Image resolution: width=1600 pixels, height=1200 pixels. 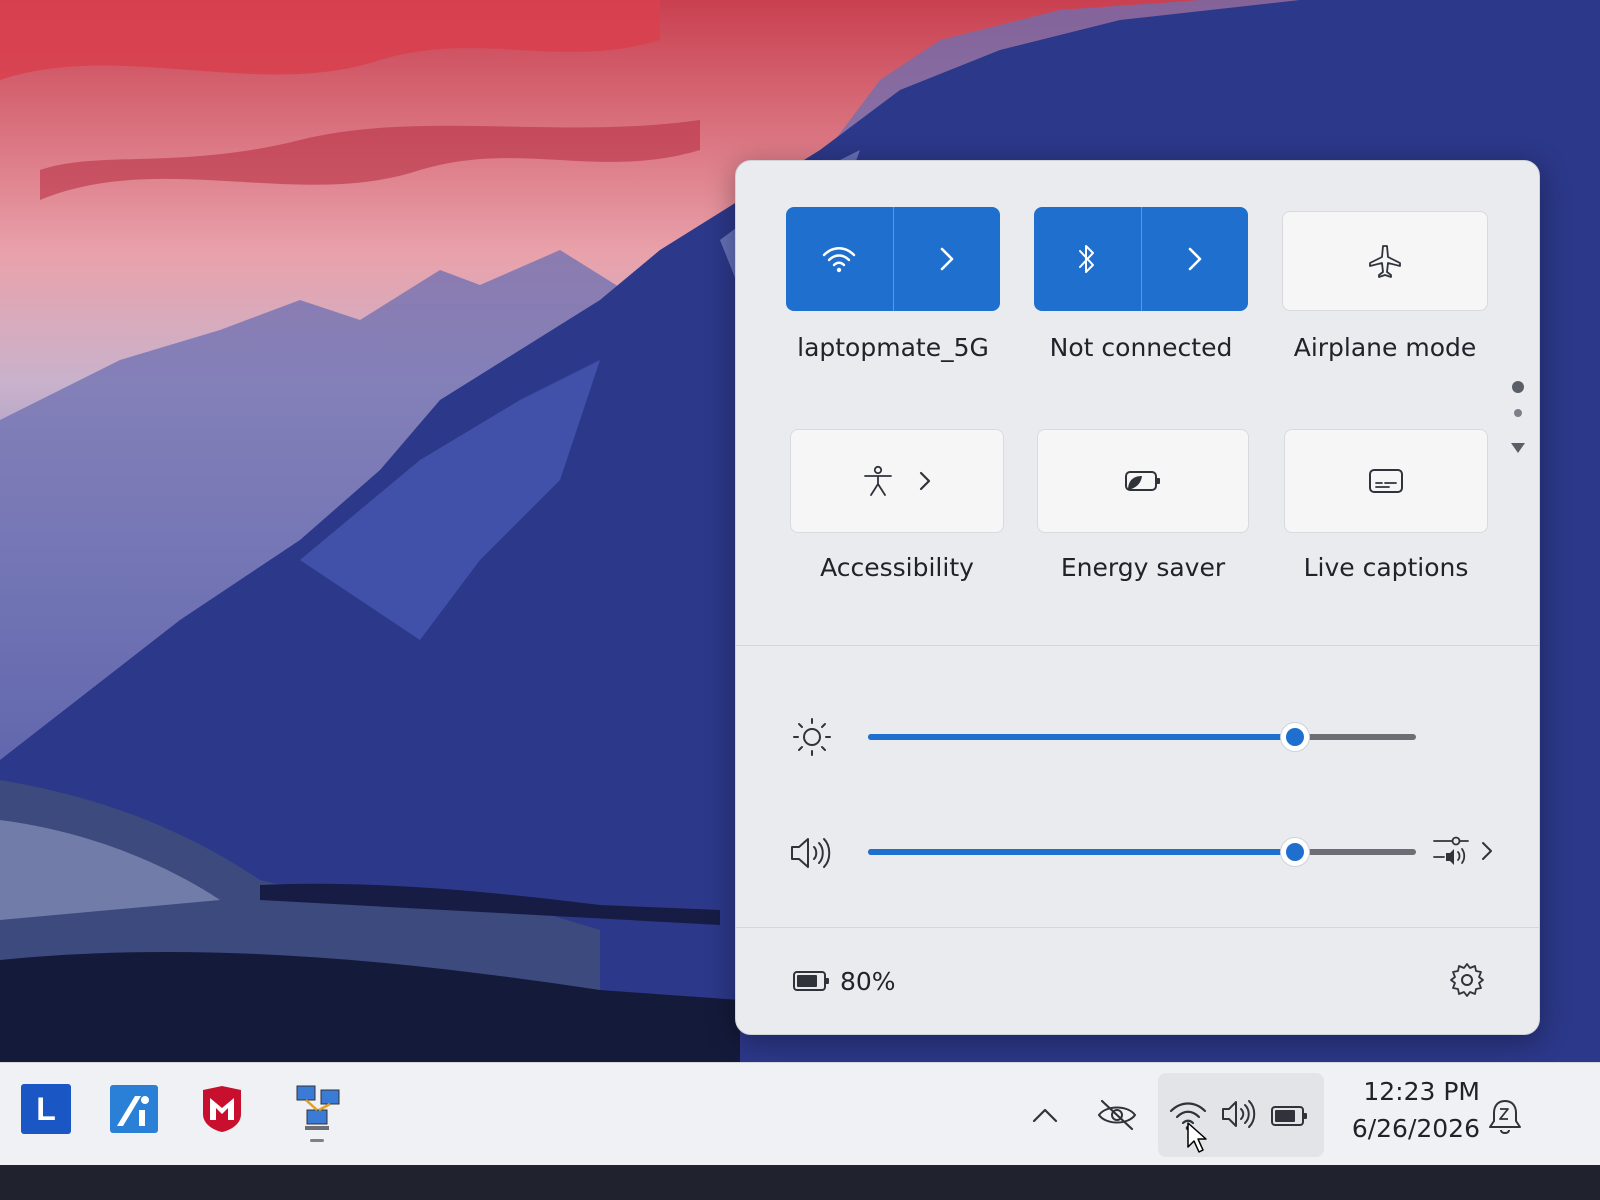 I want to click on network-computers-icon, so click(x=318, y=1107).